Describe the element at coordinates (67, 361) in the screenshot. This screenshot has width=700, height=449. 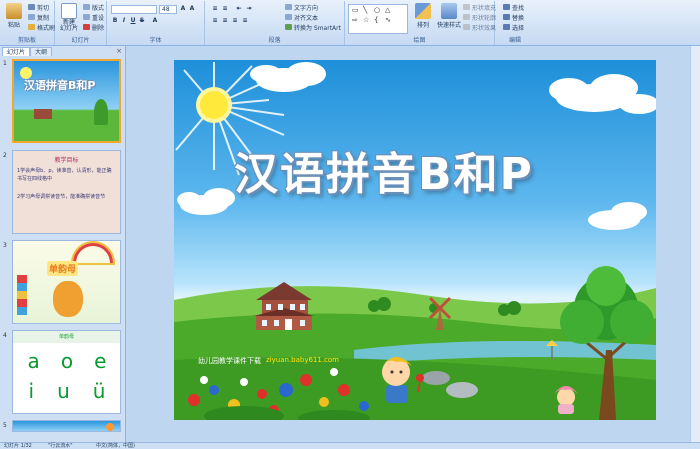
I see `vowel-o: o` at that location.